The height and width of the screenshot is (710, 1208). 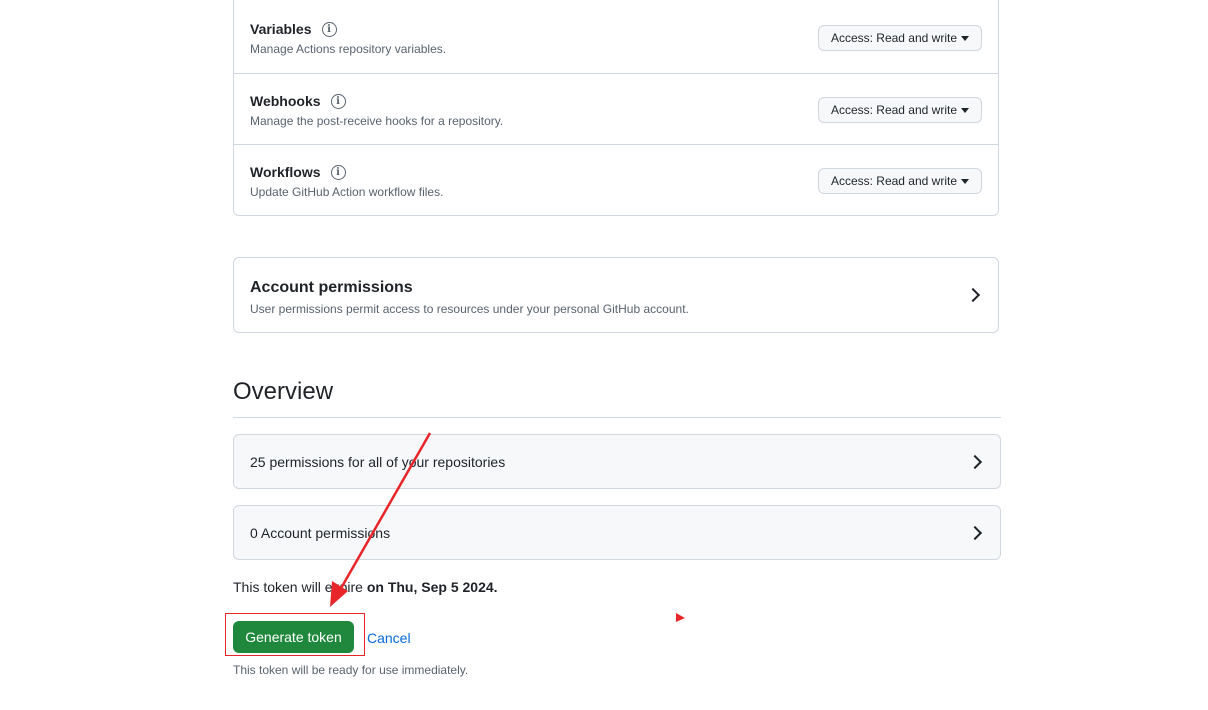 I want to click on annotation-arrow, so click(x=507, y=527).